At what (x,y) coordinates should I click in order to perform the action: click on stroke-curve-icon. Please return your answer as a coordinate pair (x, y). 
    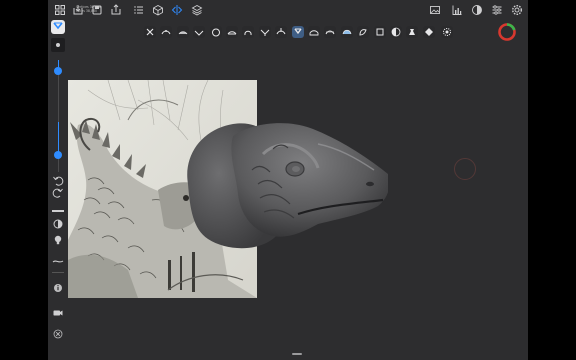
    Looking at the image, I should click on (58, 261).